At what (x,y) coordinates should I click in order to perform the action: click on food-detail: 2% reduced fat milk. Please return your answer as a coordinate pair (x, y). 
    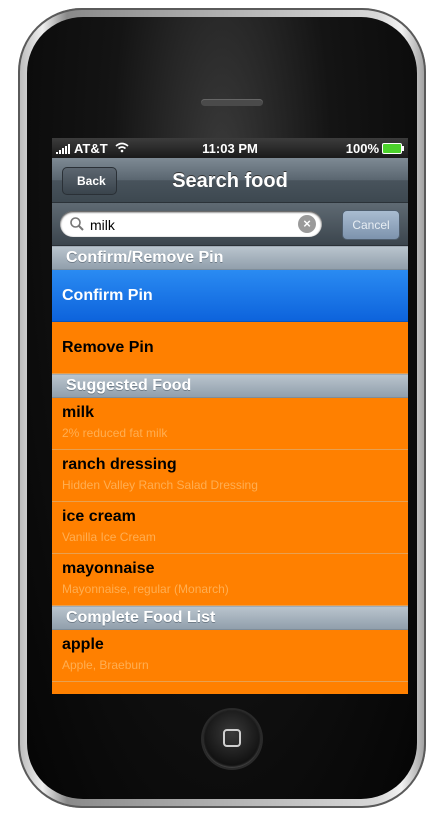
    Looking at the image, I should click on (115, 433).